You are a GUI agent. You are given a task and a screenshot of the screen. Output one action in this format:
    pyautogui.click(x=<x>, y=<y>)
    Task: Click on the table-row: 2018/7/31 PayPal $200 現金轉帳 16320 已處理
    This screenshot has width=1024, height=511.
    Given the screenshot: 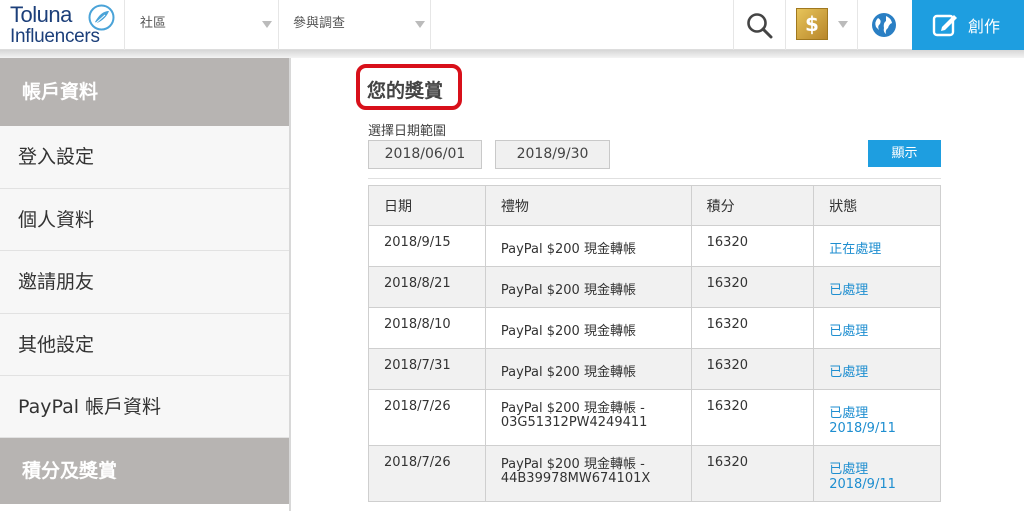 What is the action you would take?
    pyautogui.click(x=654, y=369)
    